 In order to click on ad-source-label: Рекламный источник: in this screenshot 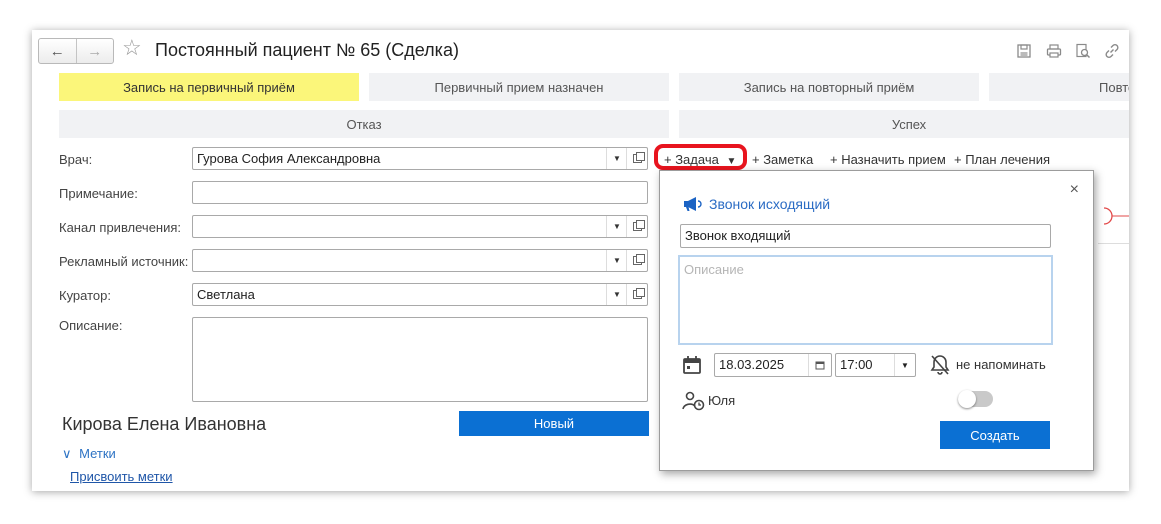, I will do `click(124, 261)`.